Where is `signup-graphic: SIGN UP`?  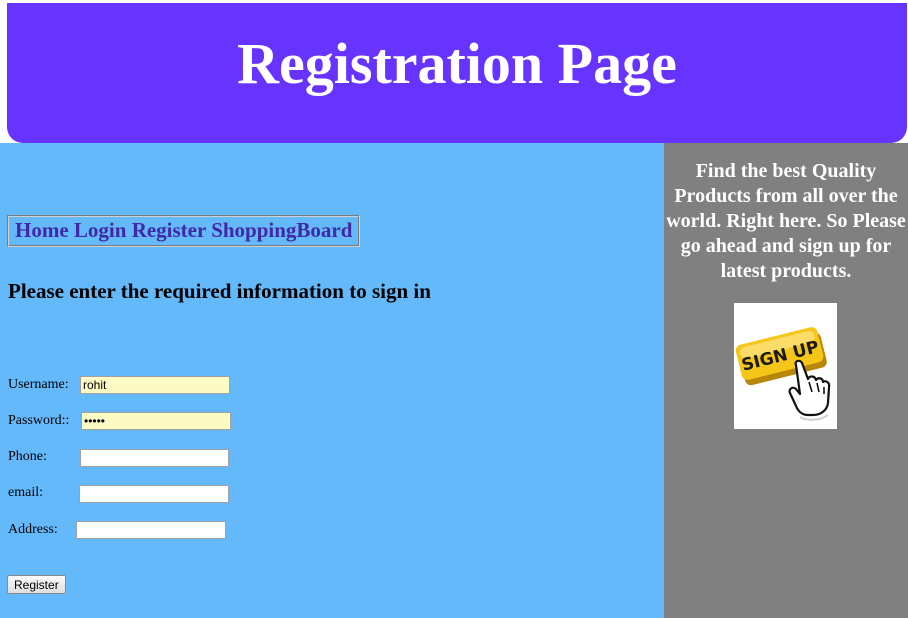
signup-graphic: SIGN UP is located at coordinates (783, 374).